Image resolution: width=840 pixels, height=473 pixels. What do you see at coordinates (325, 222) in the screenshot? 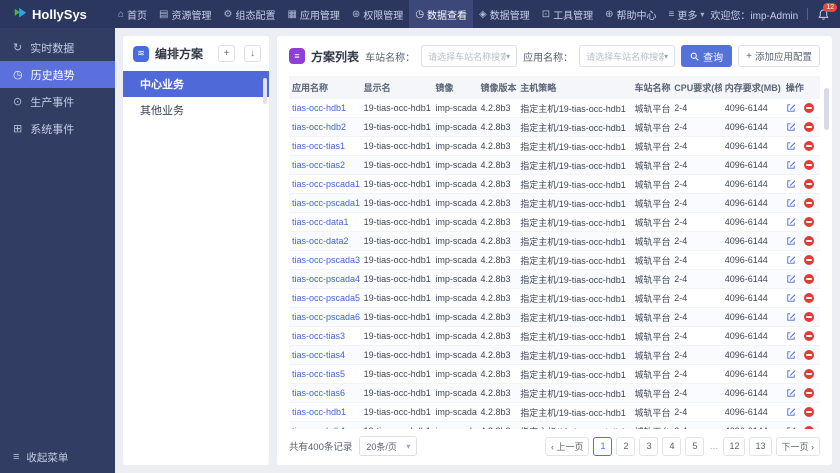
I see `cell-app-name: tias-occ-data1` at bounding box center [325, 222].